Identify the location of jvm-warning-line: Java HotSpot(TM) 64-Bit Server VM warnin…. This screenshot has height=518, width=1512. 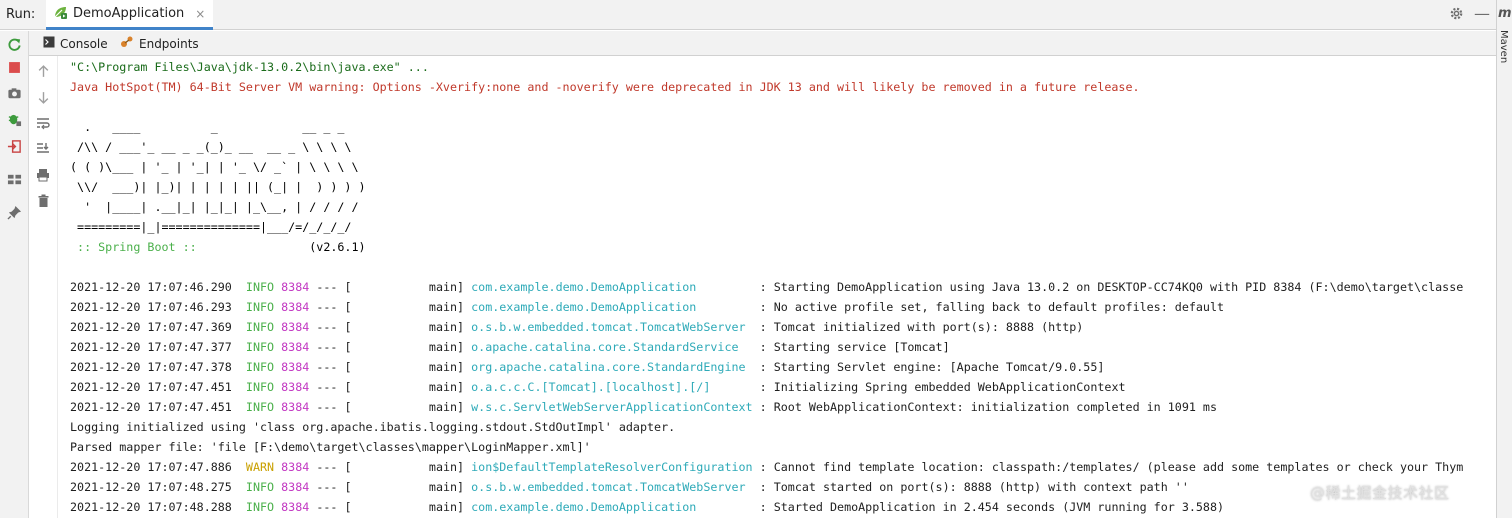
(605, 87).